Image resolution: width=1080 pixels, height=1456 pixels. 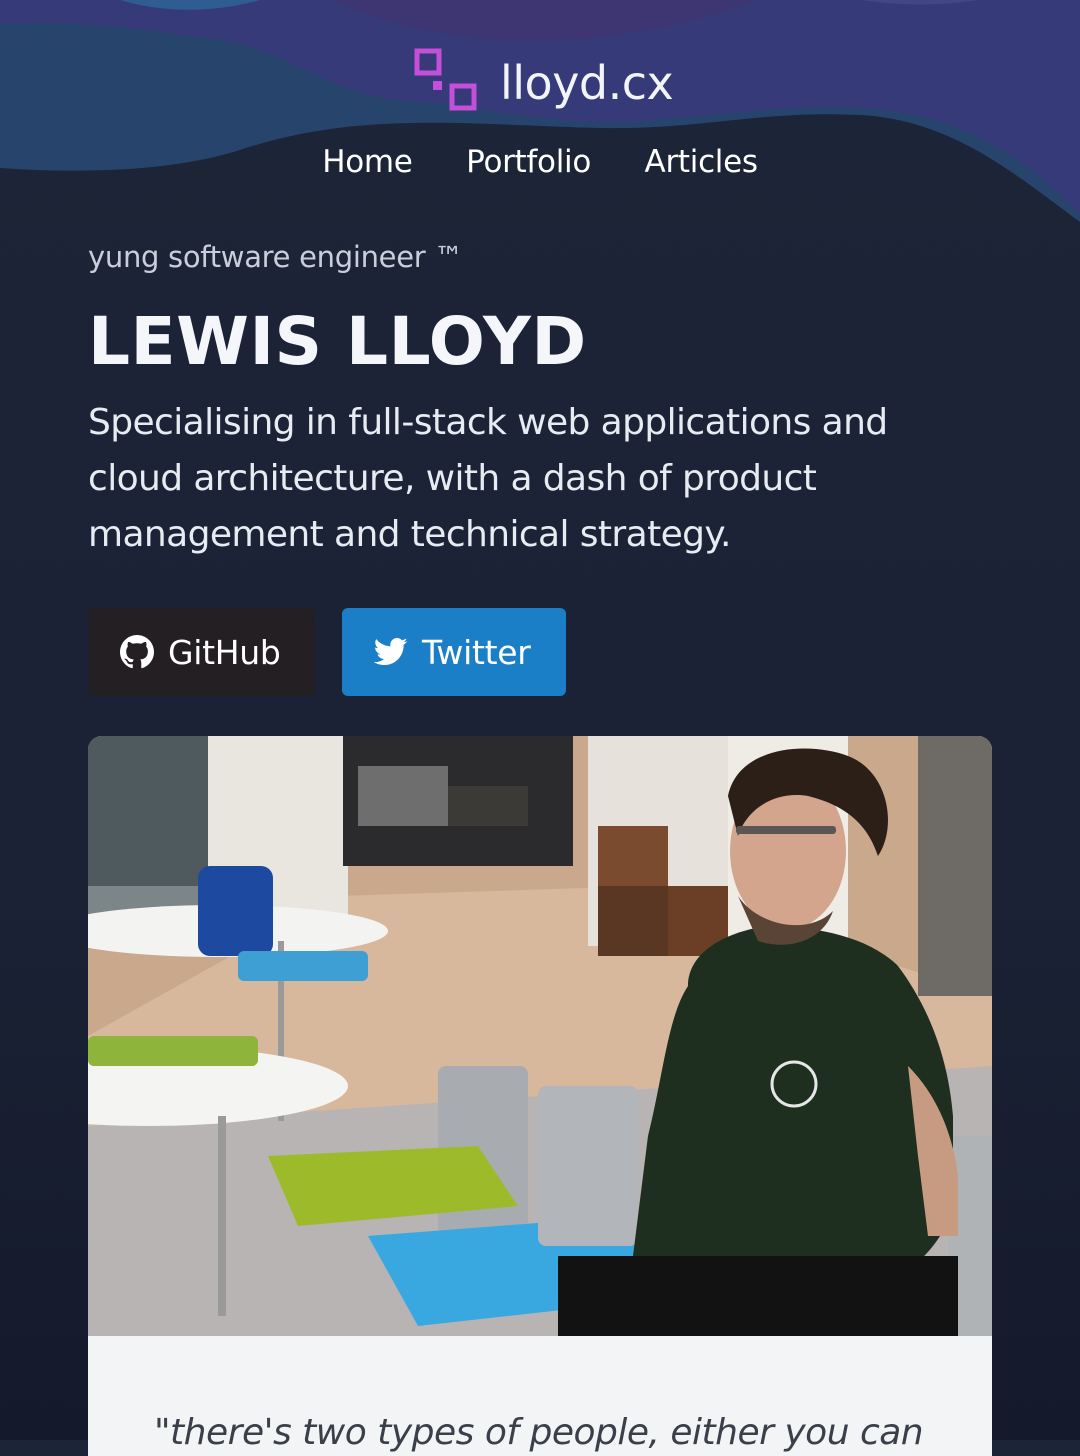 I want to click on main-nav: Home Portfolio Articles, so click(x=540, y=162).